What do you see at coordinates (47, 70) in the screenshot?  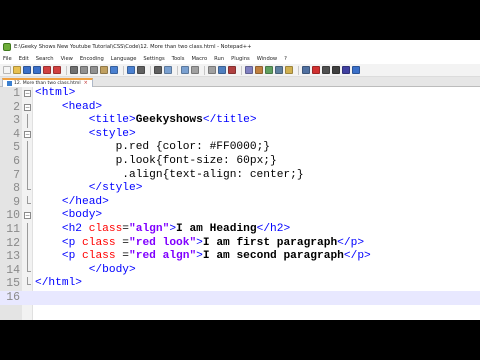 I see `close-icon` at bounding box center [47, 70].